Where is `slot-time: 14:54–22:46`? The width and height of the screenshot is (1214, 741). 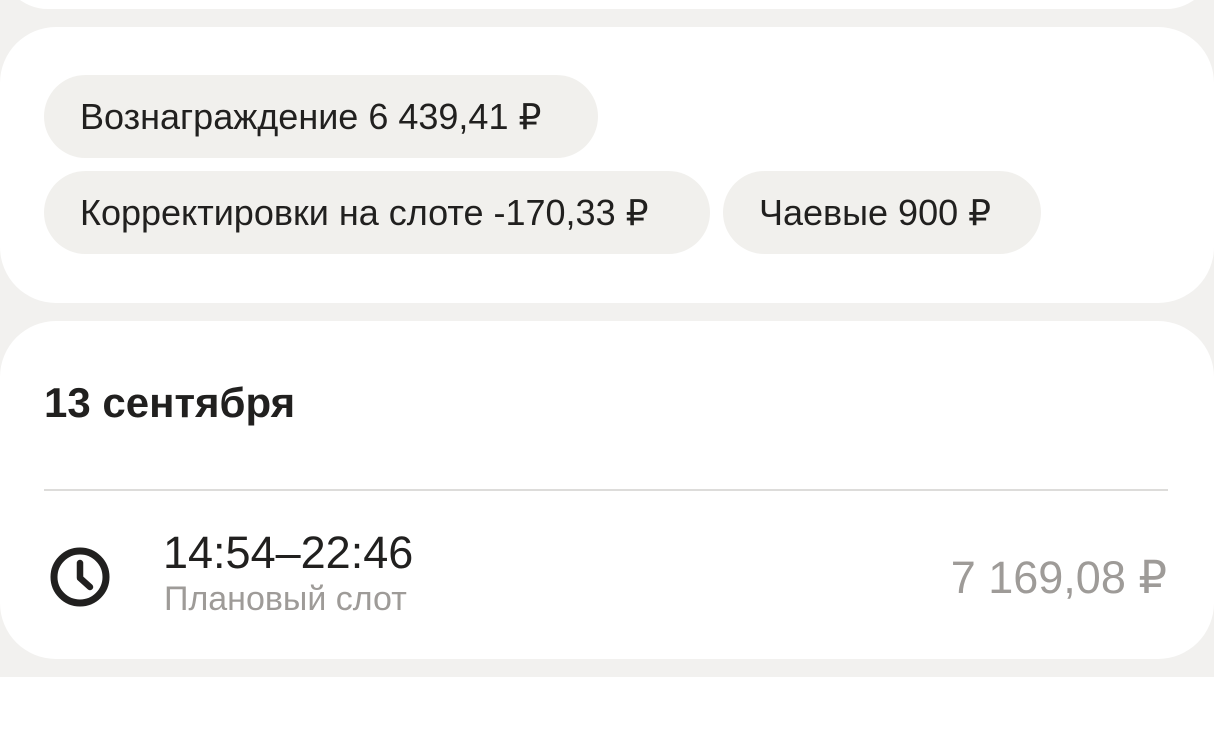
slot-time: 14:54–22:46 is located at coordinates (288, 552).